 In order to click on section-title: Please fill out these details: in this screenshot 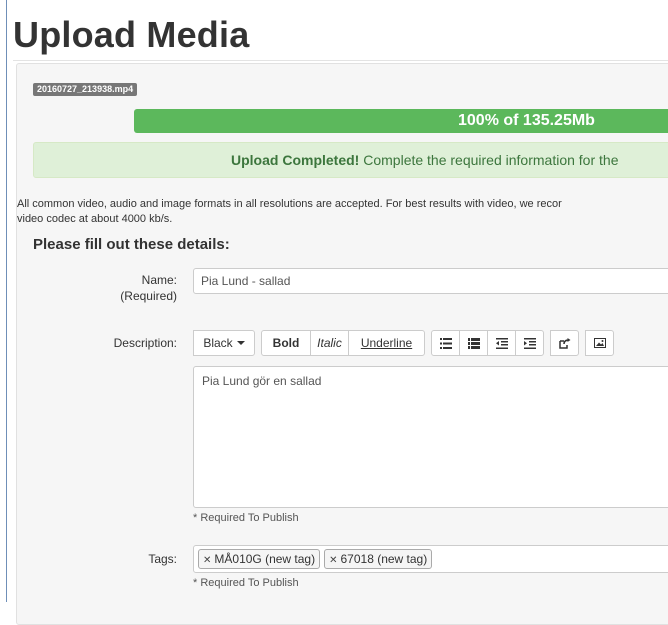, I will do `click(131, 244)`.